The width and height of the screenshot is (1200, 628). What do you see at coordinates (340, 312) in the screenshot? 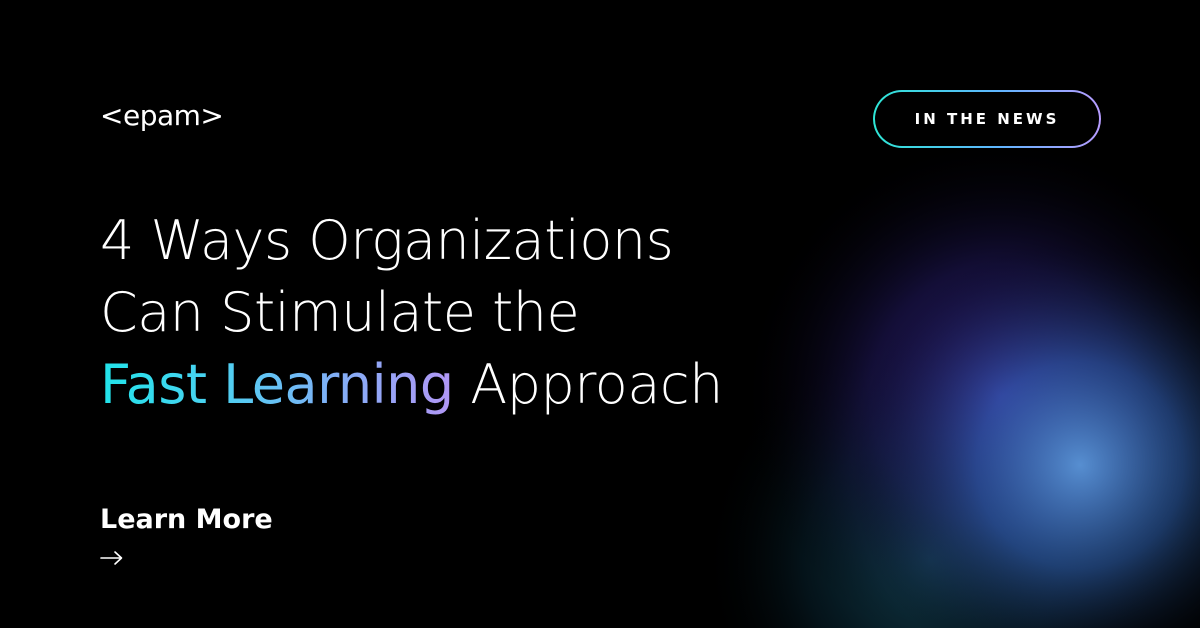
I see `headline-line-2: Can Stimulate the` at bounding box center [340, 312].